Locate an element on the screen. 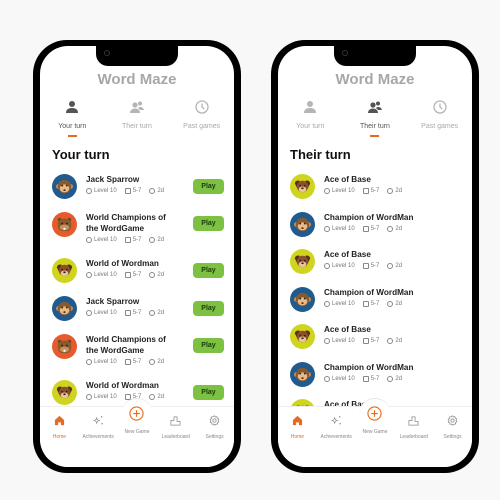 This screenshot has height=500, width=500. game-row: World of Wordman Level 10 5-7 2d Play is located at coordinates (138, 277).